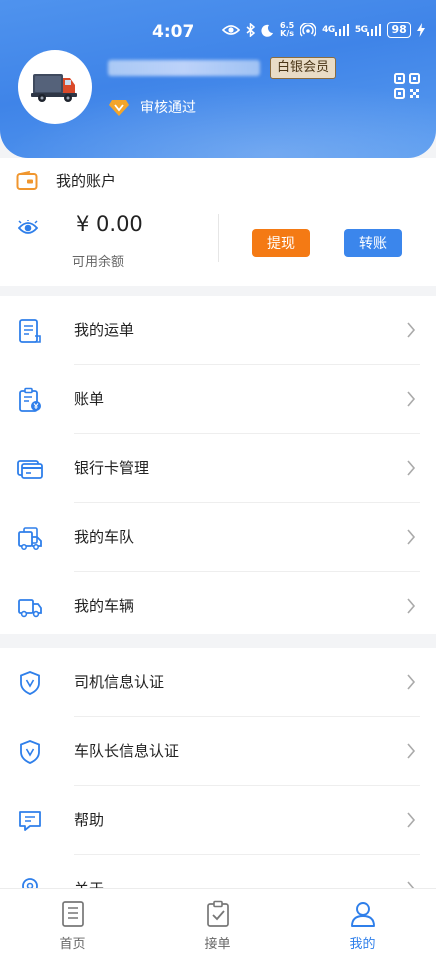 This screenshot has width=436, height=960. Describe the element at coordinates (72, 944) in the screenshot. I see `tab-label: 首页` at that location.